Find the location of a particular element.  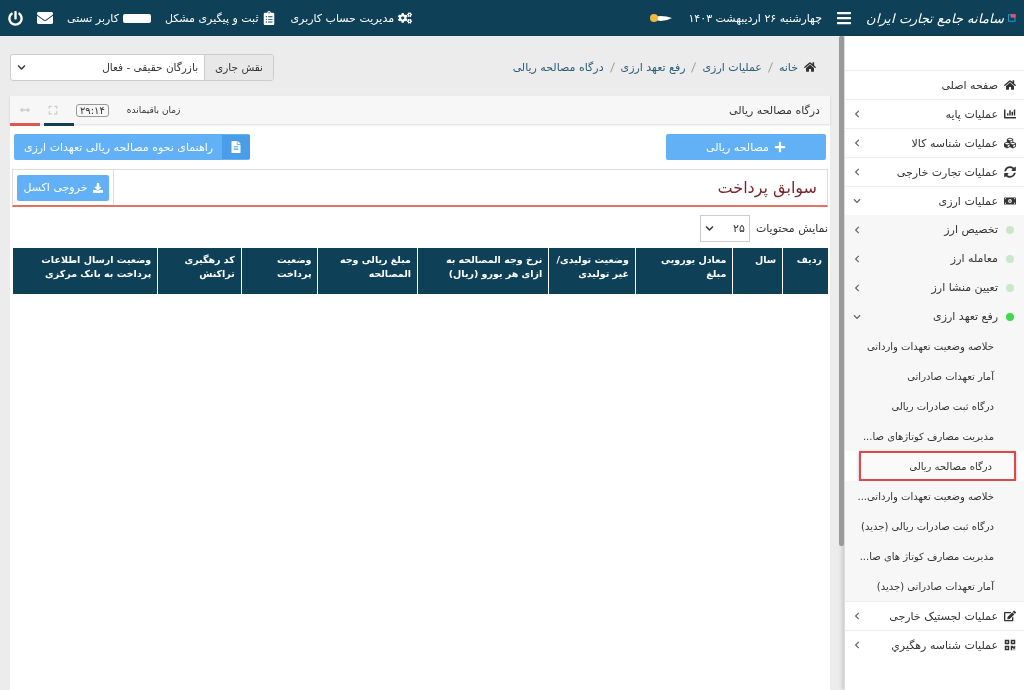

sidebar-item: عملیات پایه is located at coordinates (934, 113).